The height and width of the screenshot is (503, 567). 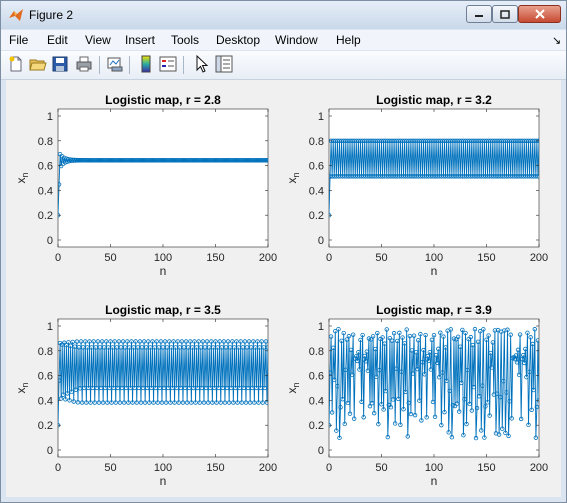 I want to click on dock-arrow-icon: ↘, so click(x=556, y=40).